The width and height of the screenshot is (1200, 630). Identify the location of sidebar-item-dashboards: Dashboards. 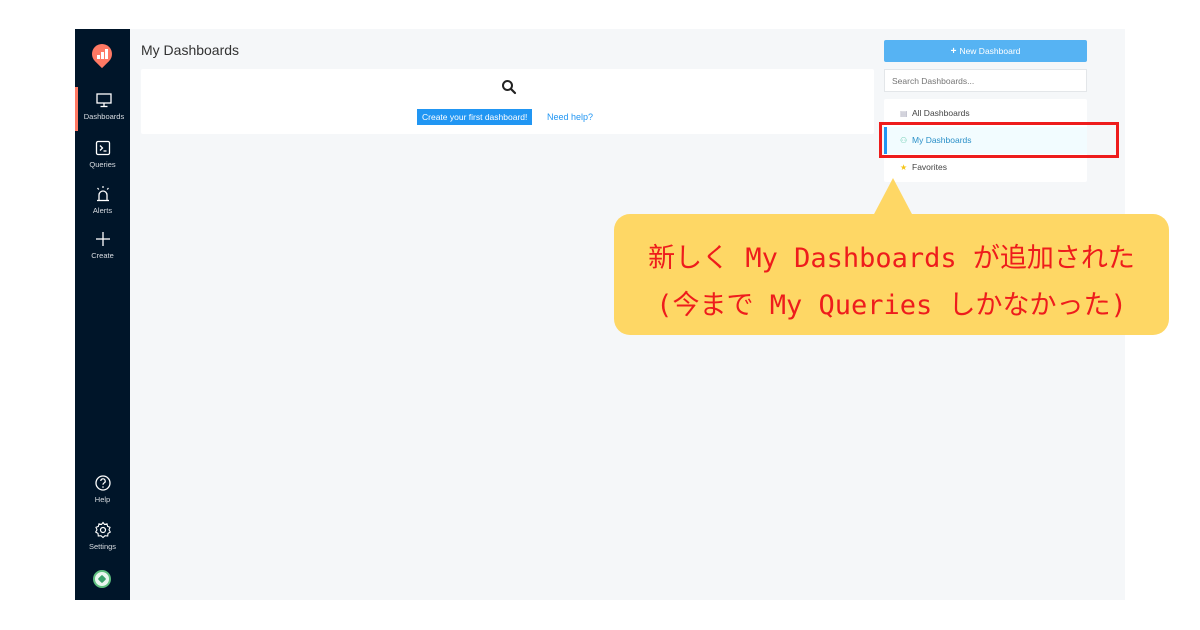
(102, 109).